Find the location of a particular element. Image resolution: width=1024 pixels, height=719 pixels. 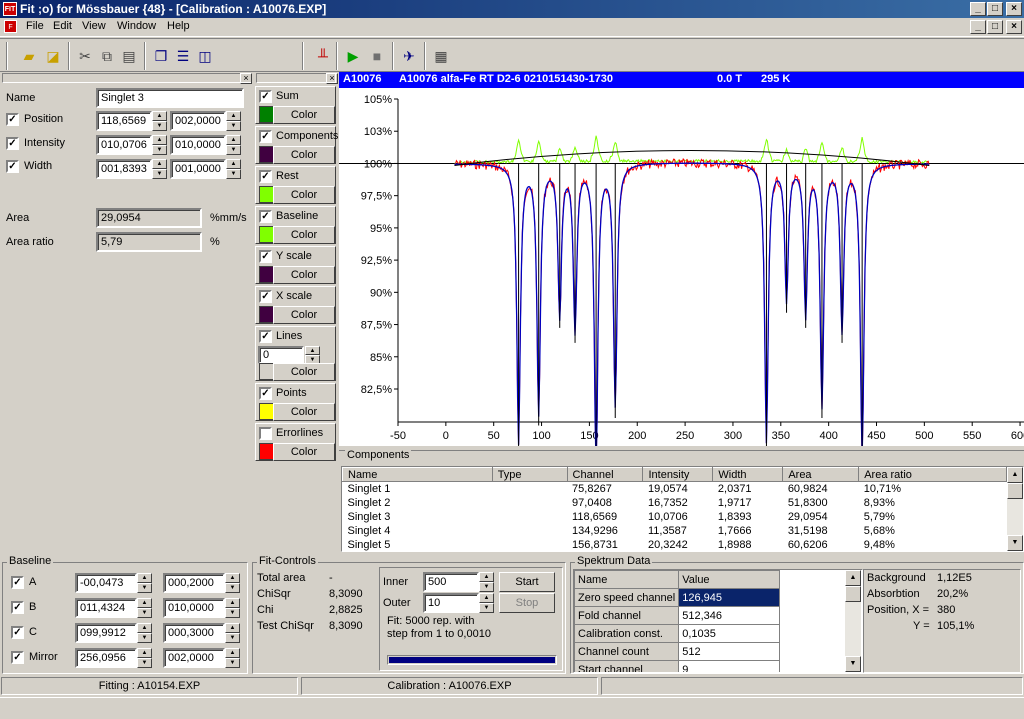

child-minimize-icon: _ is located at coordinates (978, 27).